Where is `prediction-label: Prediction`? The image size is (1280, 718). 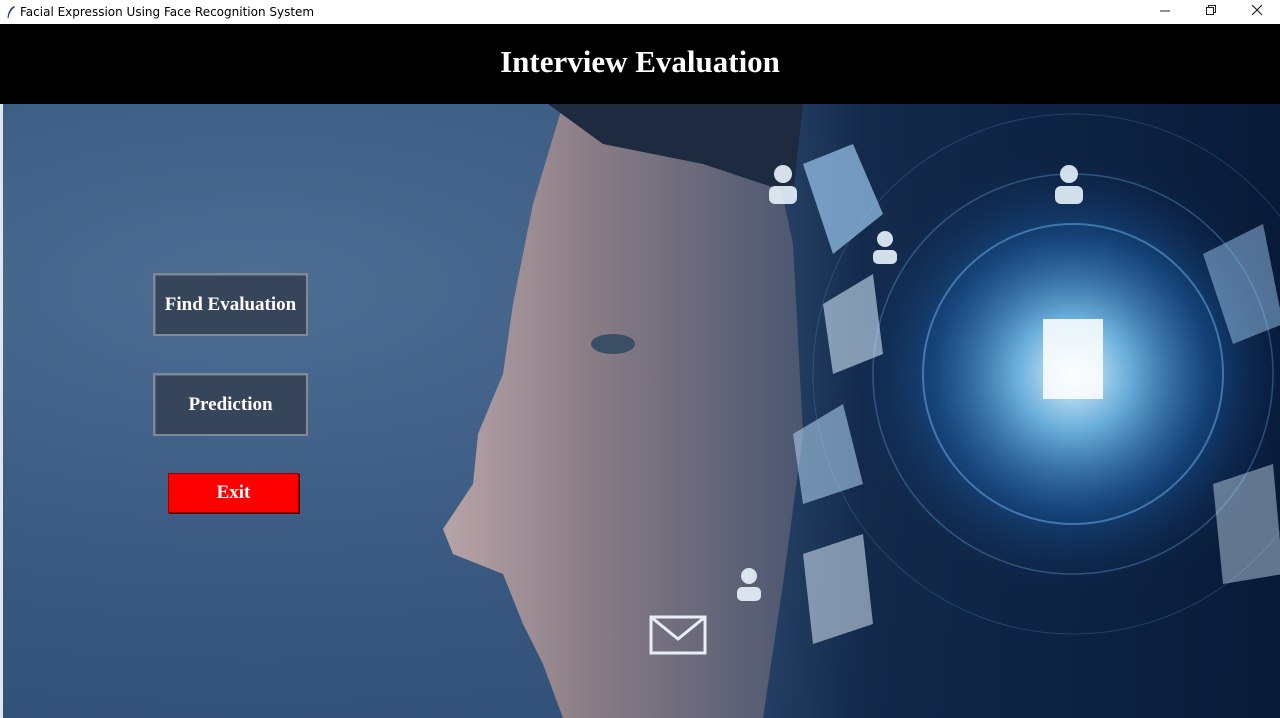
prediction-label: Prediction is located at coordinates (230, 404).